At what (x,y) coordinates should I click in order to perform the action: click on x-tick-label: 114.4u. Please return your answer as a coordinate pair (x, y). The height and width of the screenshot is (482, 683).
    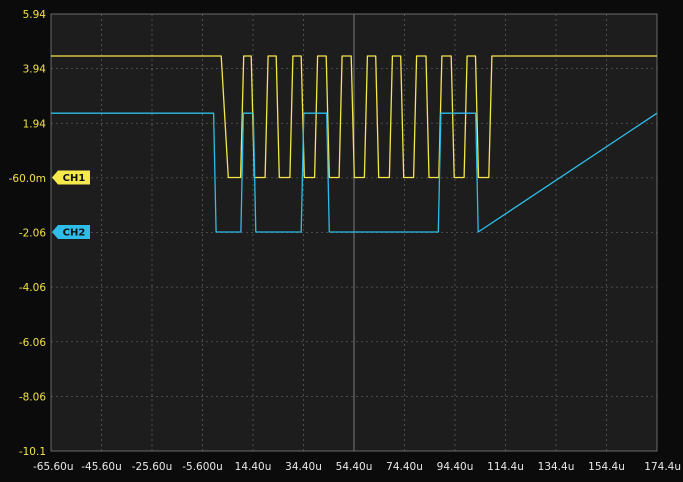
    Looking at the image, I should click on (505, 467).